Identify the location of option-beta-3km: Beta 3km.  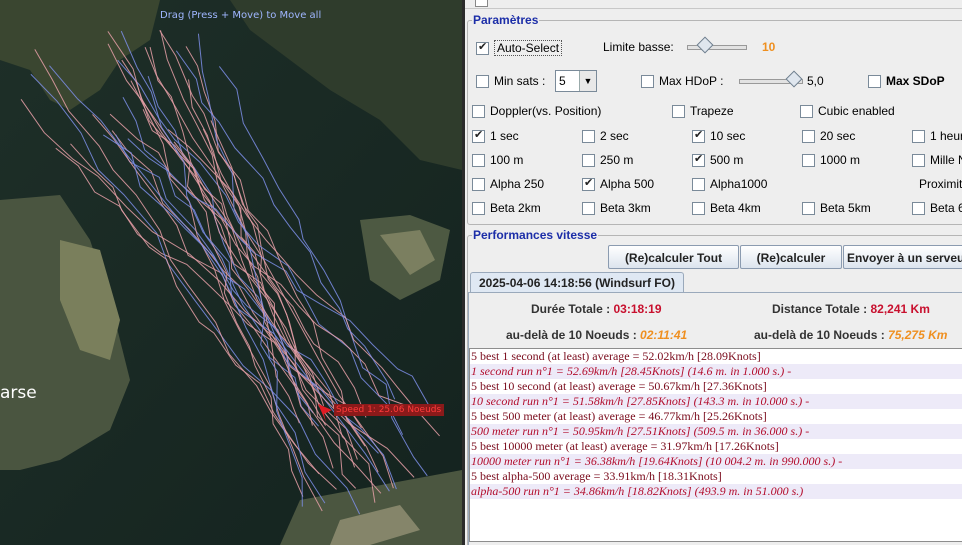
(616, 208).